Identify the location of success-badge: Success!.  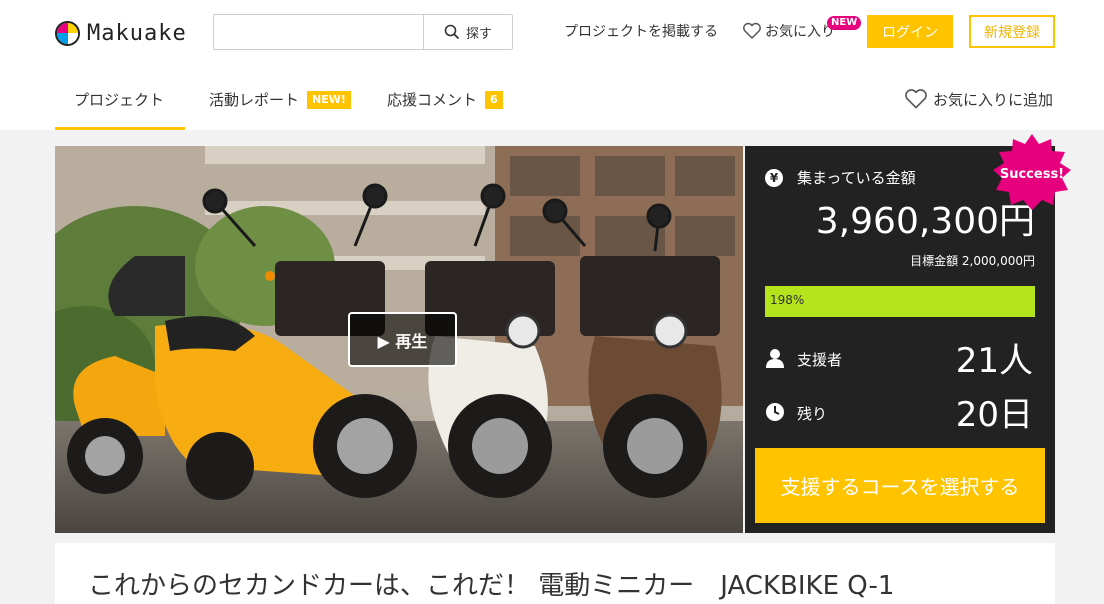
(1032, 174).